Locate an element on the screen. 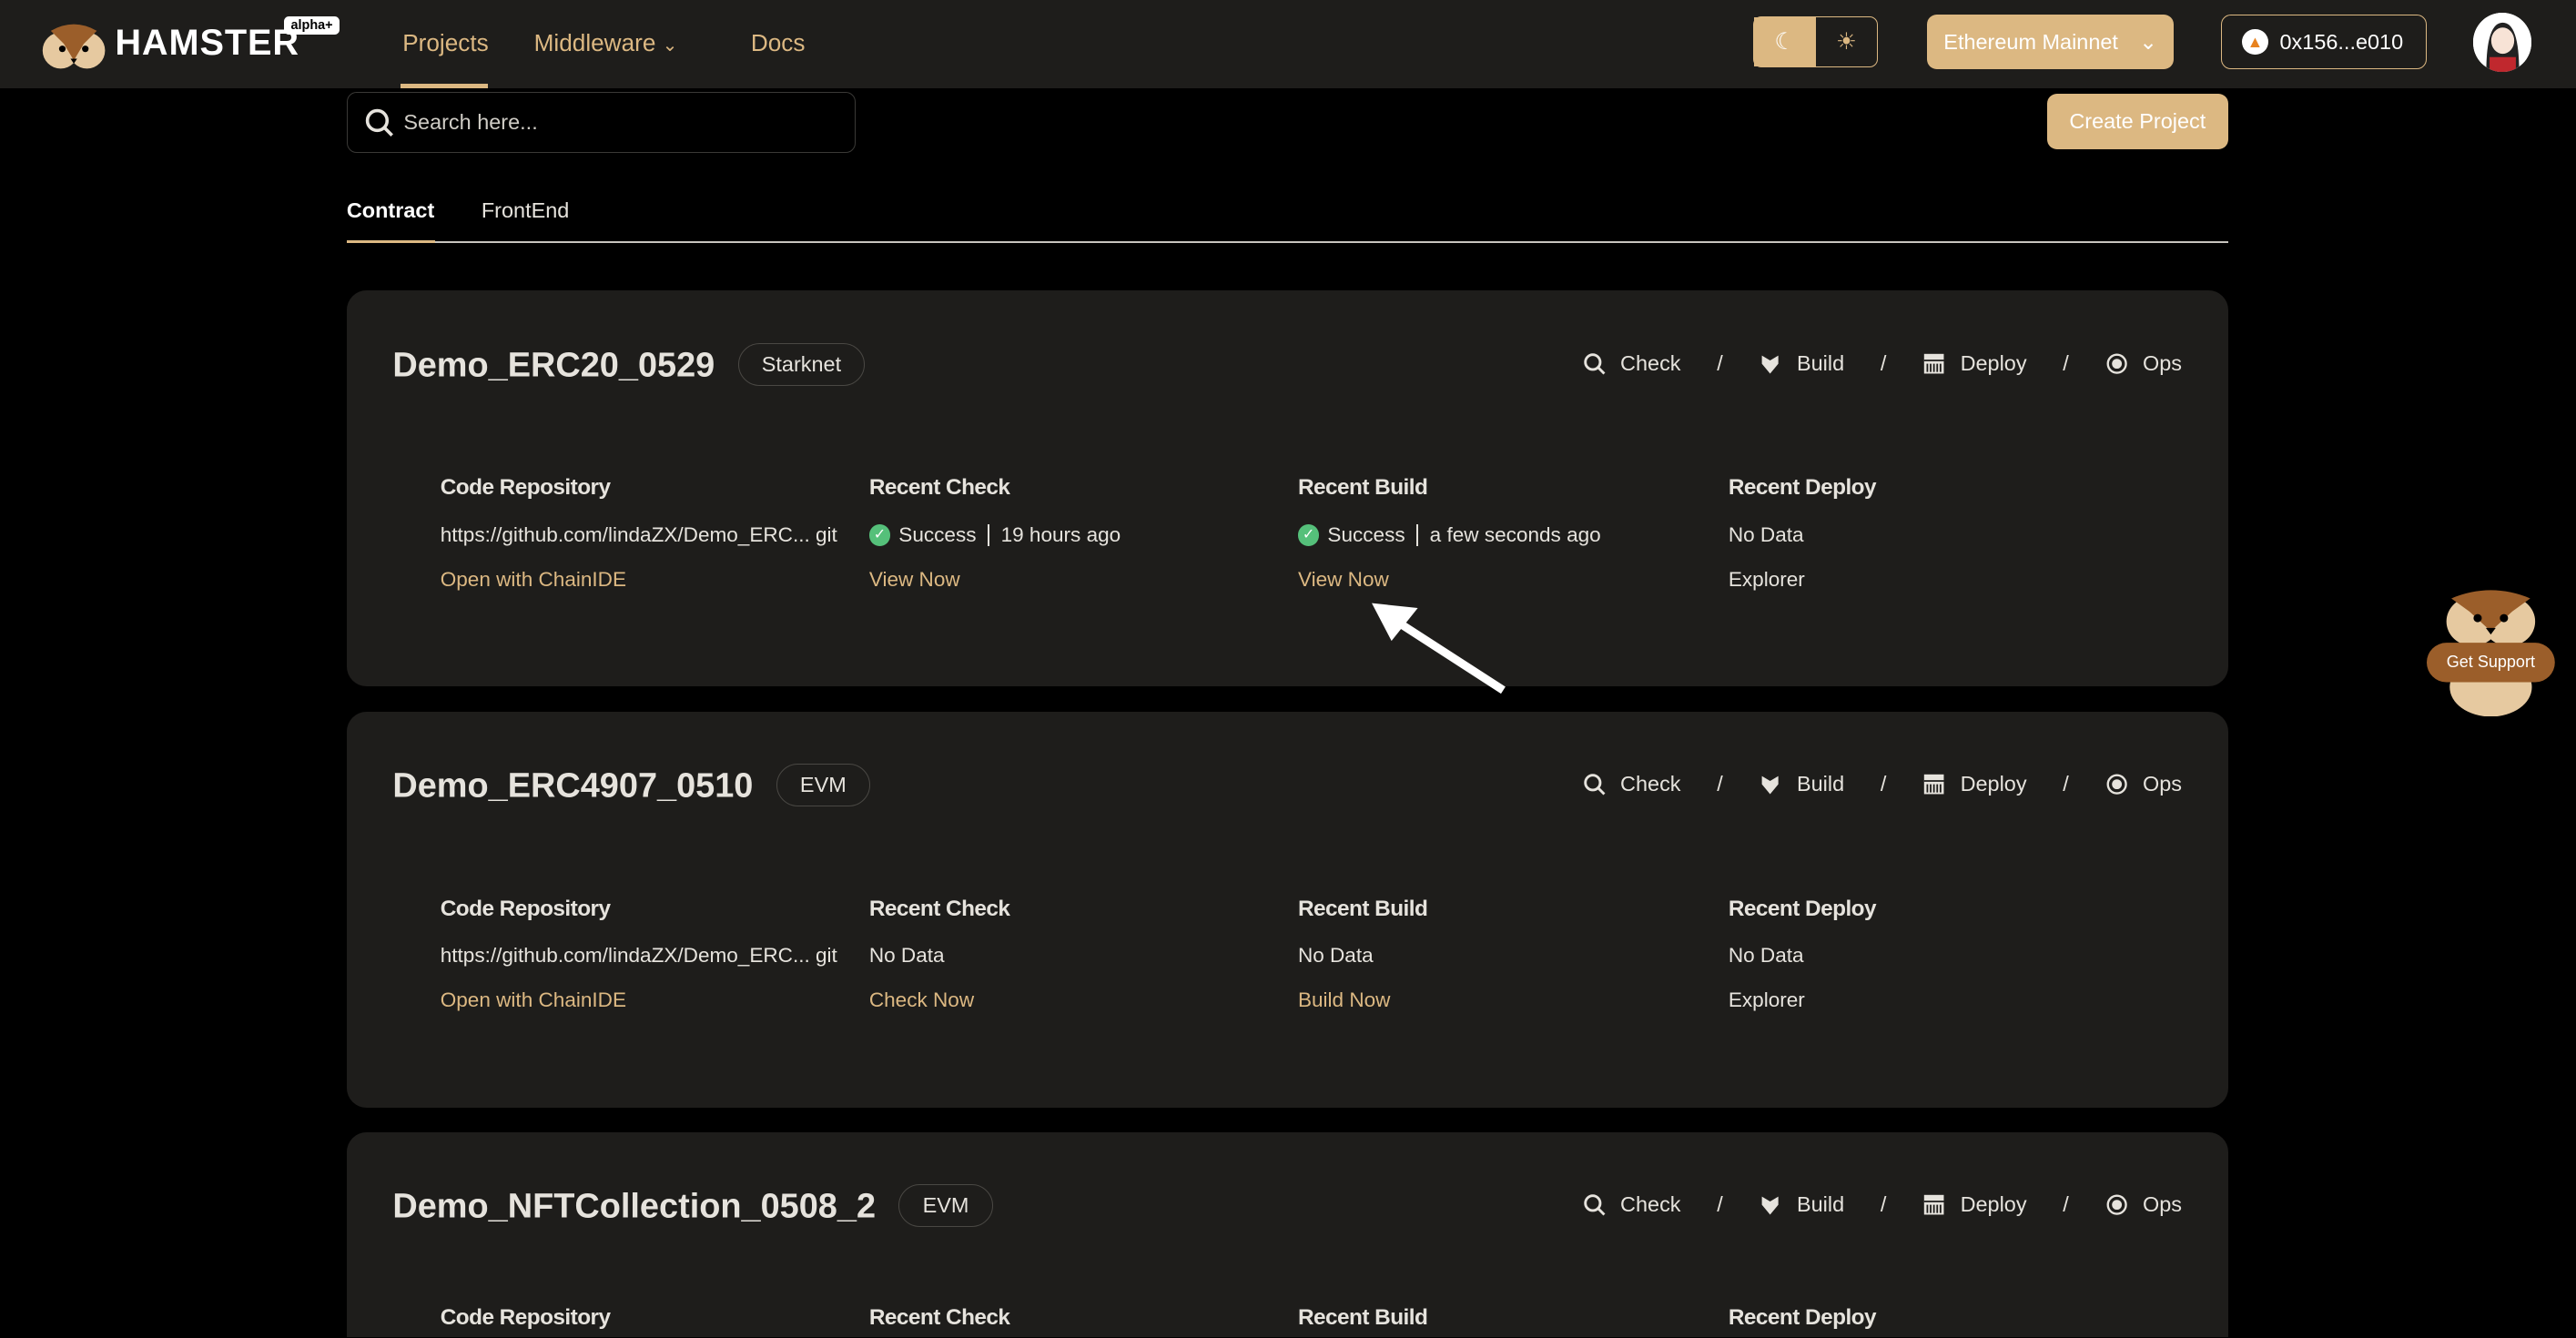 This screenshot has width=2576, height=1338. check-status: No Data is located at coordinates (906, 956).